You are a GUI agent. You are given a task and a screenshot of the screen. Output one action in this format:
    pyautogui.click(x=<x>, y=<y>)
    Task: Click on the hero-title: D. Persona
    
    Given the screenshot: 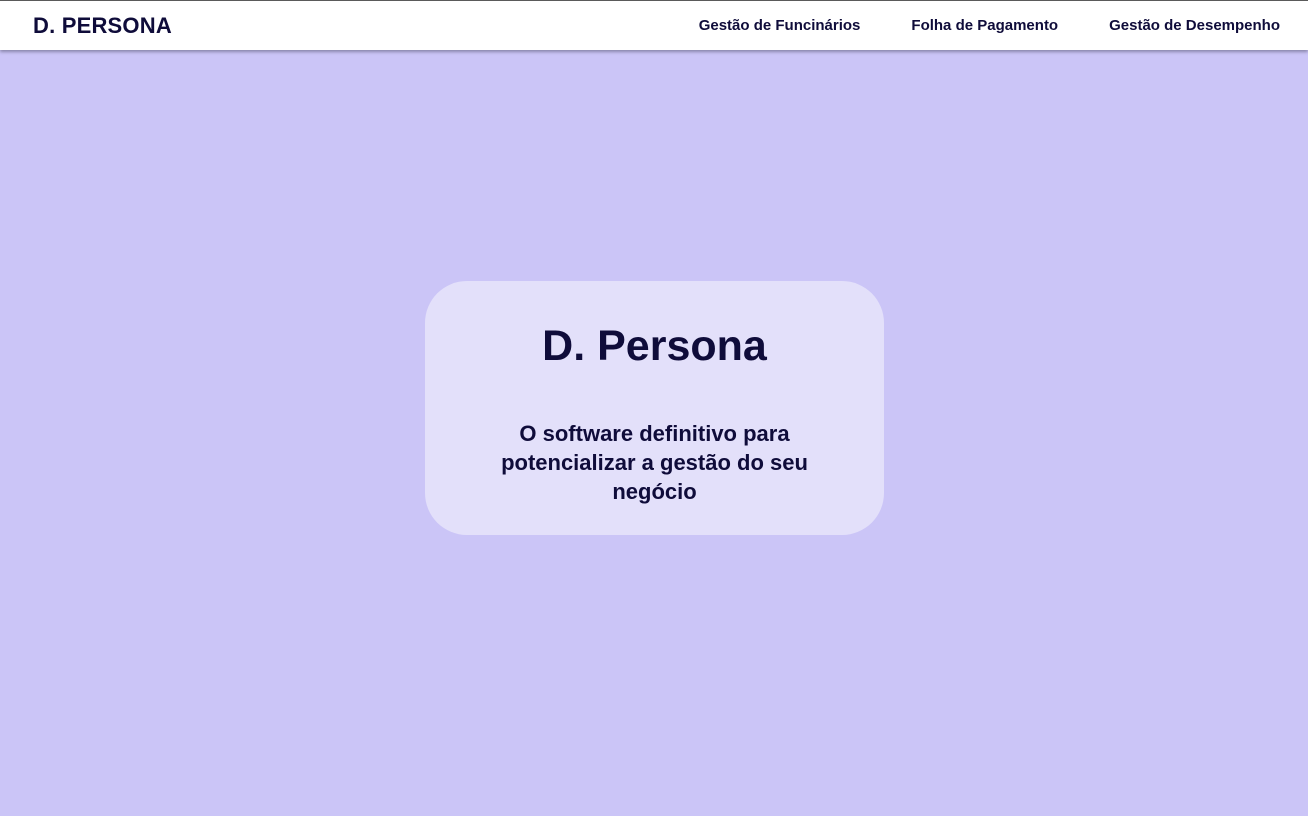 What is the action you would take?
    pyautogui.click(x=654, y=346)
    